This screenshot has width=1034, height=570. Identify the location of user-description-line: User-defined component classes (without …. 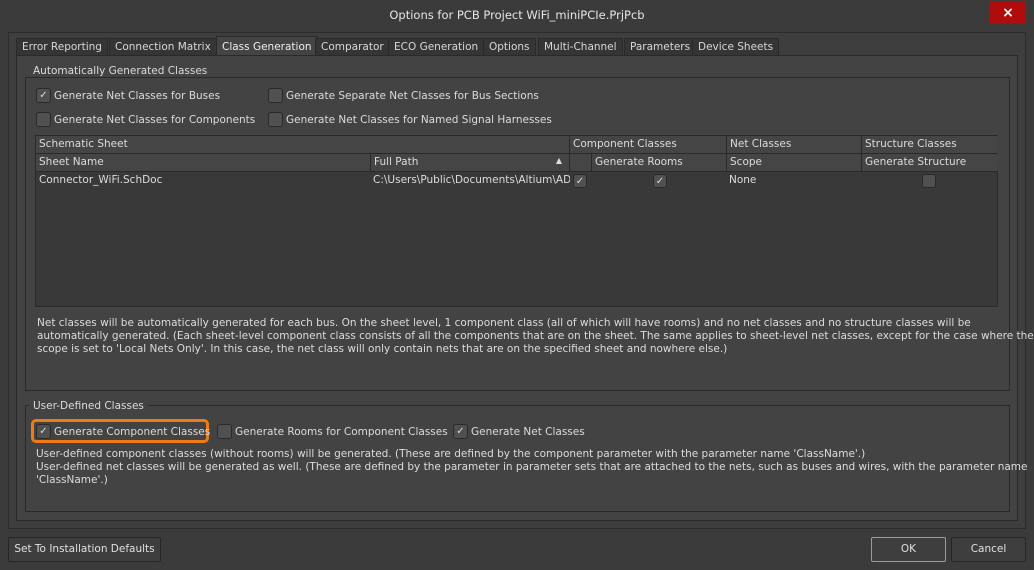
(451, 454).